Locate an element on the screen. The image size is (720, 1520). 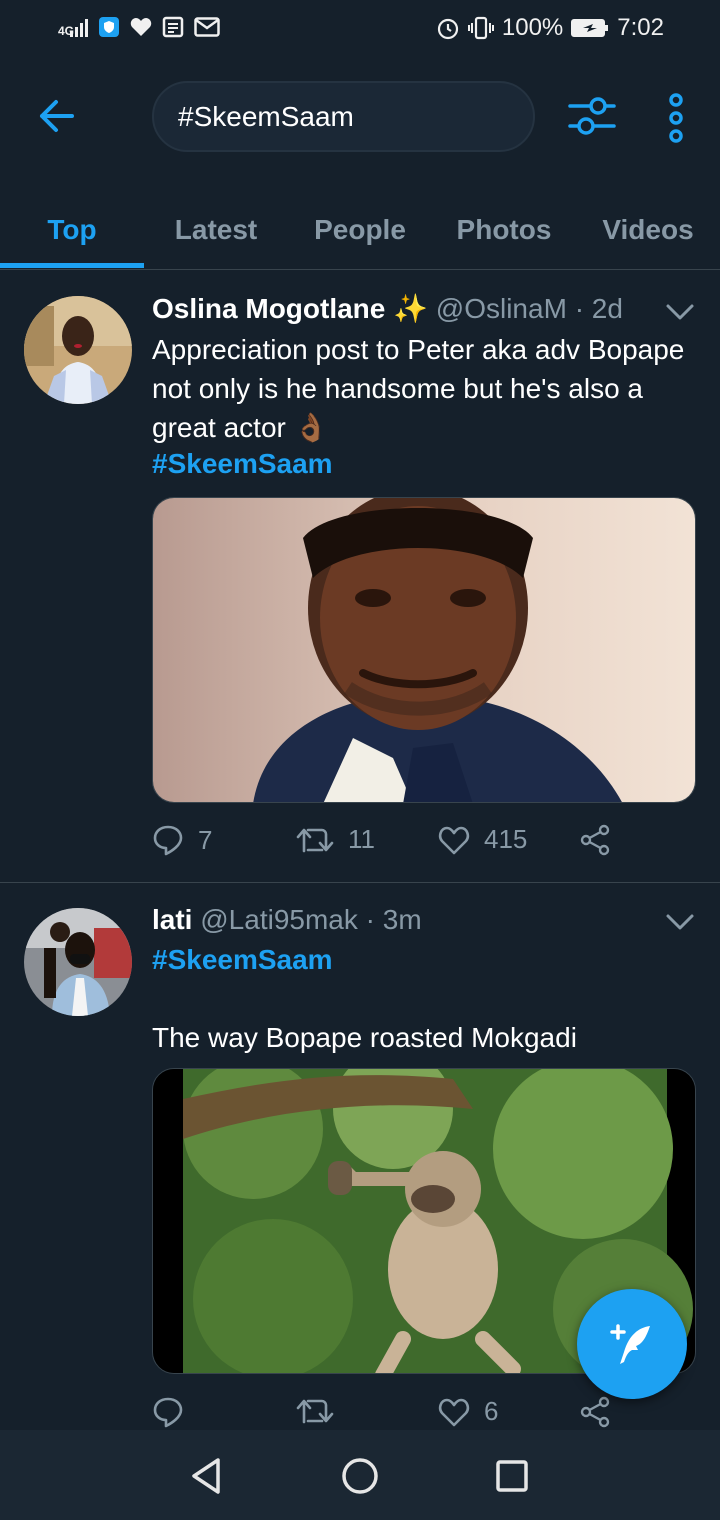
more-options-button is located at coordinates (676, 118).